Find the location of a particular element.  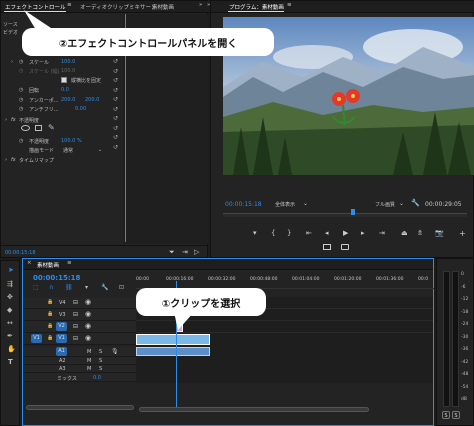

opacity-value: 100.0 % is located at coordinates (71, 141).